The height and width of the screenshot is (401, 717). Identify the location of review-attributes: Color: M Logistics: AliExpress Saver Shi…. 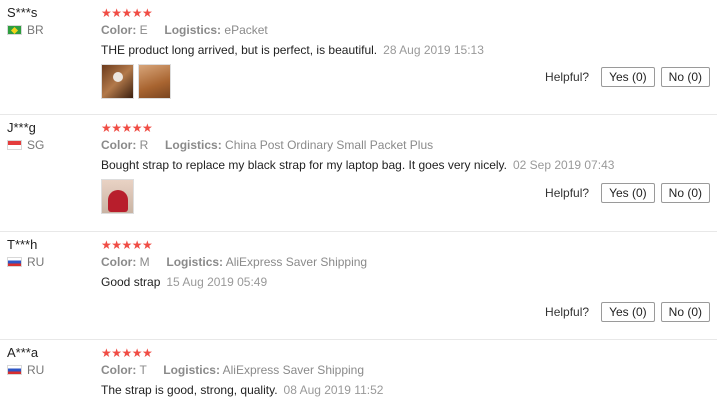
(409, 262).